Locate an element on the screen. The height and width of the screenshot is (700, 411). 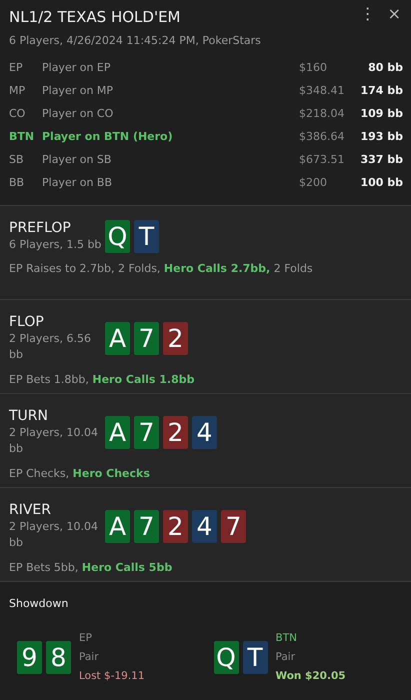
player-bb: 174 bb is located at coordinates (381, 91).